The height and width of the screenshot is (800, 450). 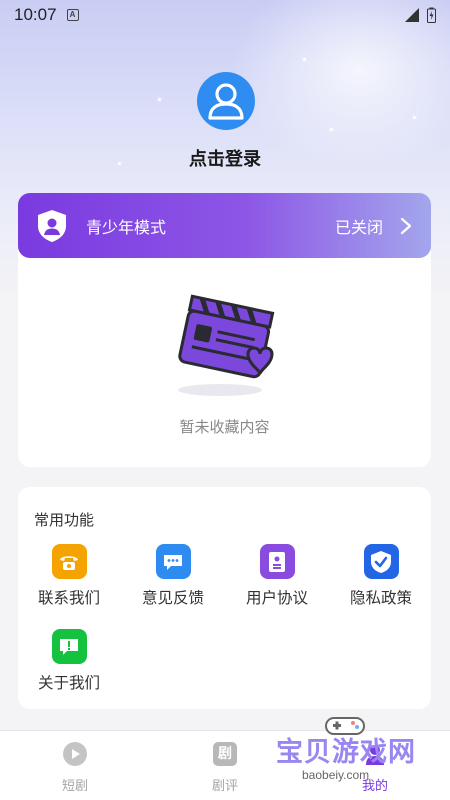 I want to click on about-us-item: 关于我们, so click(x=69, y=661).